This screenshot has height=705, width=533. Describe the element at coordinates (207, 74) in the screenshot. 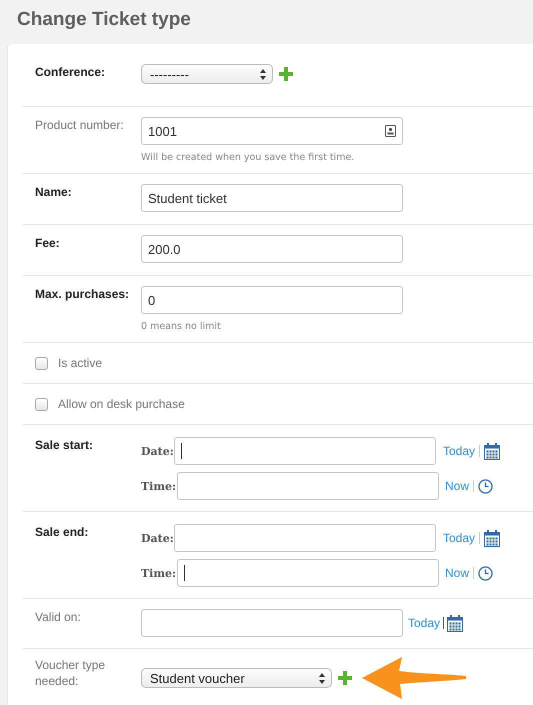

I see `dropdown: ---------` at that location.